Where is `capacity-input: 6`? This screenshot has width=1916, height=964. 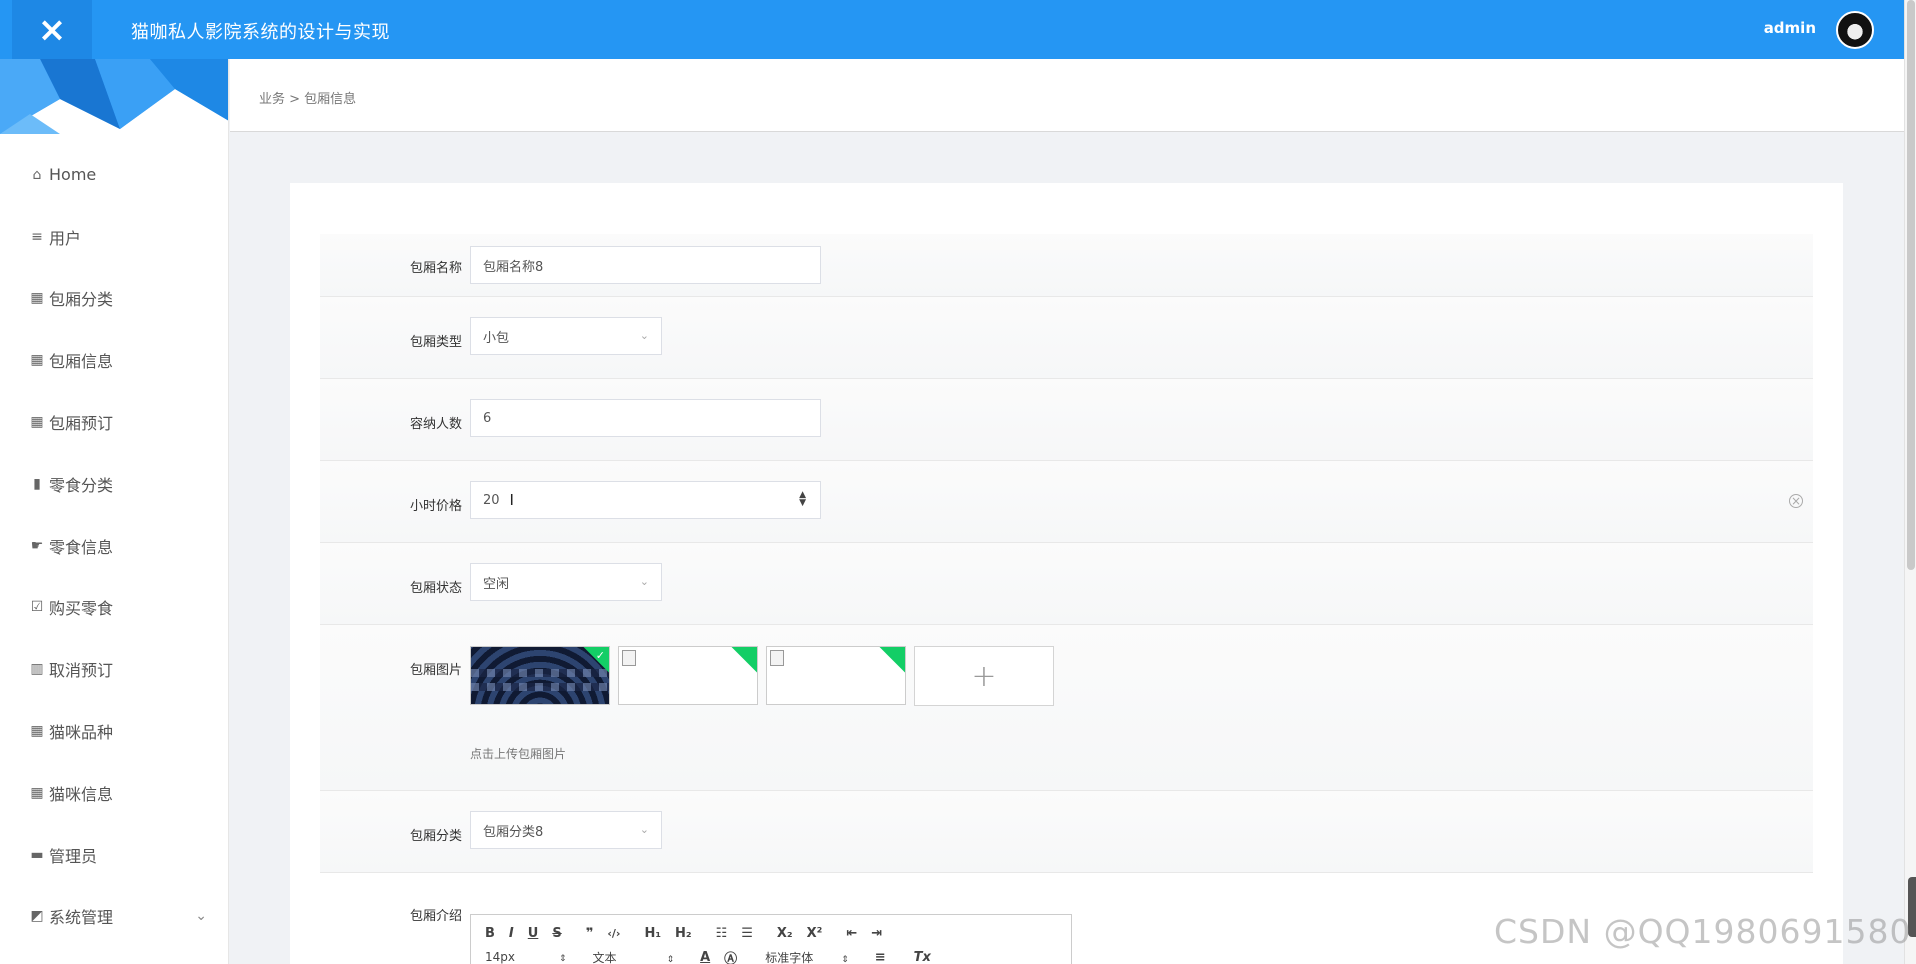
capacity-input: 6 is located at coordinates (645, 418).